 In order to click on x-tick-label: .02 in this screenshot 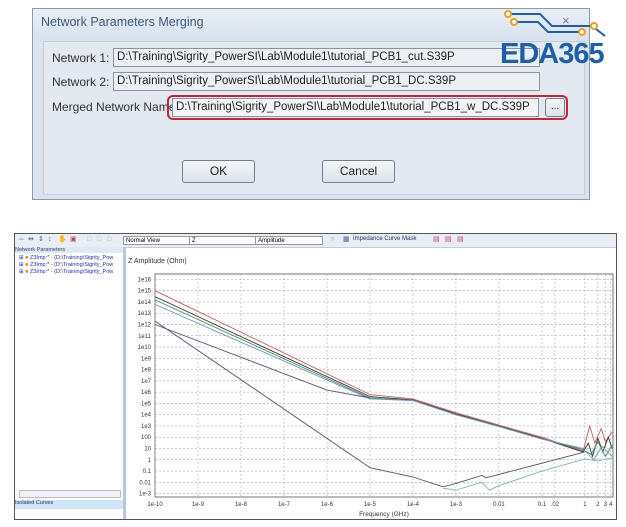, I will do `click(555, 505)`.